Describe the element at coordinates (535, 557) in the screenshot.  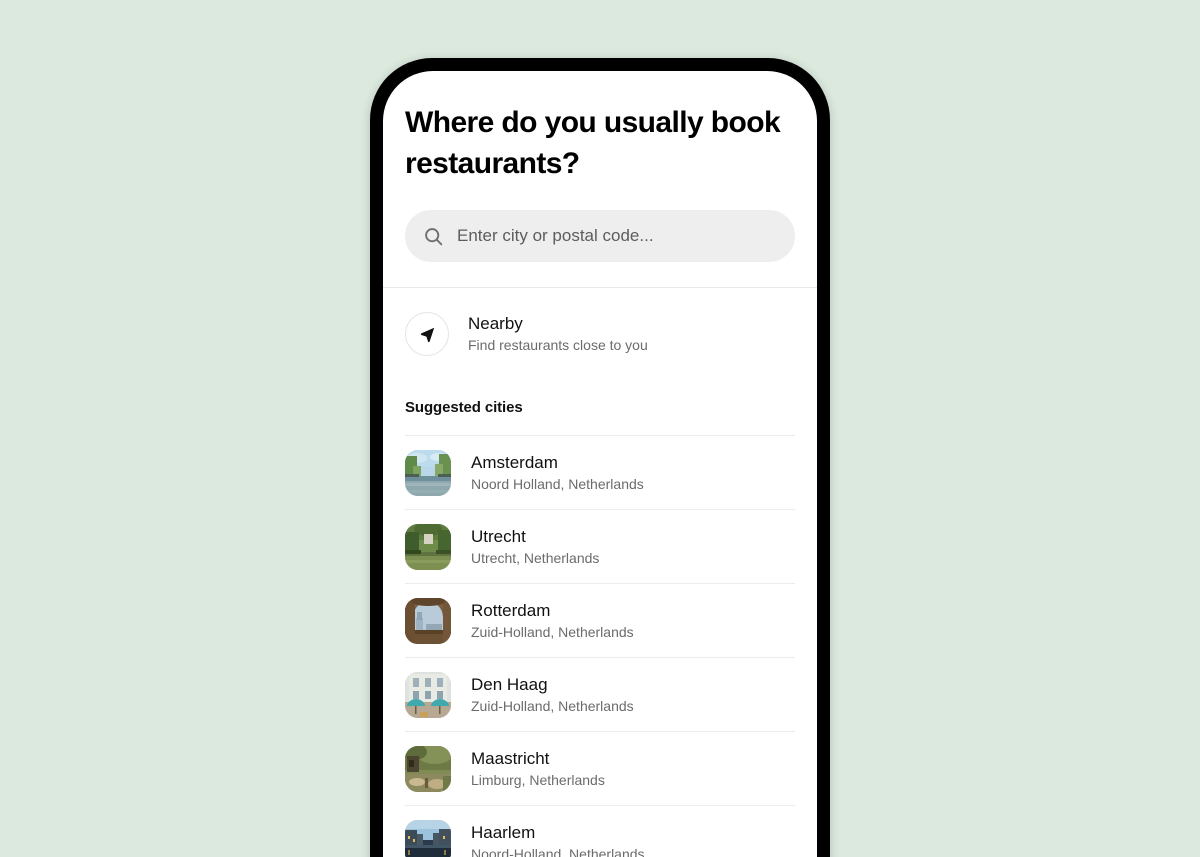
I see `city-region: Utrecht, Netherlands` at that location.